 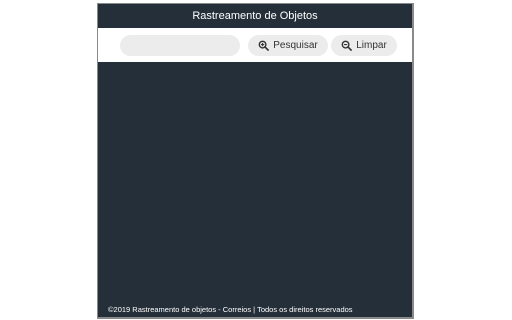 I want to click on search-button-label: Pesquisar, so click(x=295, y=45).